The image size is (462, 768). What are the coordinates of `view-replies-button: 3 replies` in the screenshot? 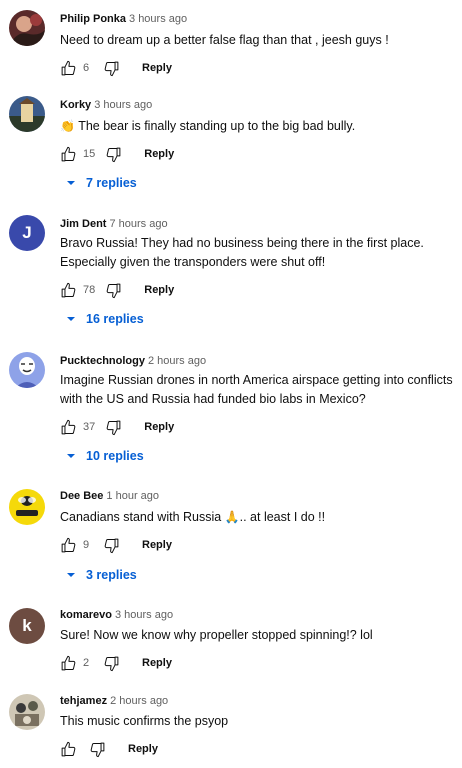 It's located at (101, 575).